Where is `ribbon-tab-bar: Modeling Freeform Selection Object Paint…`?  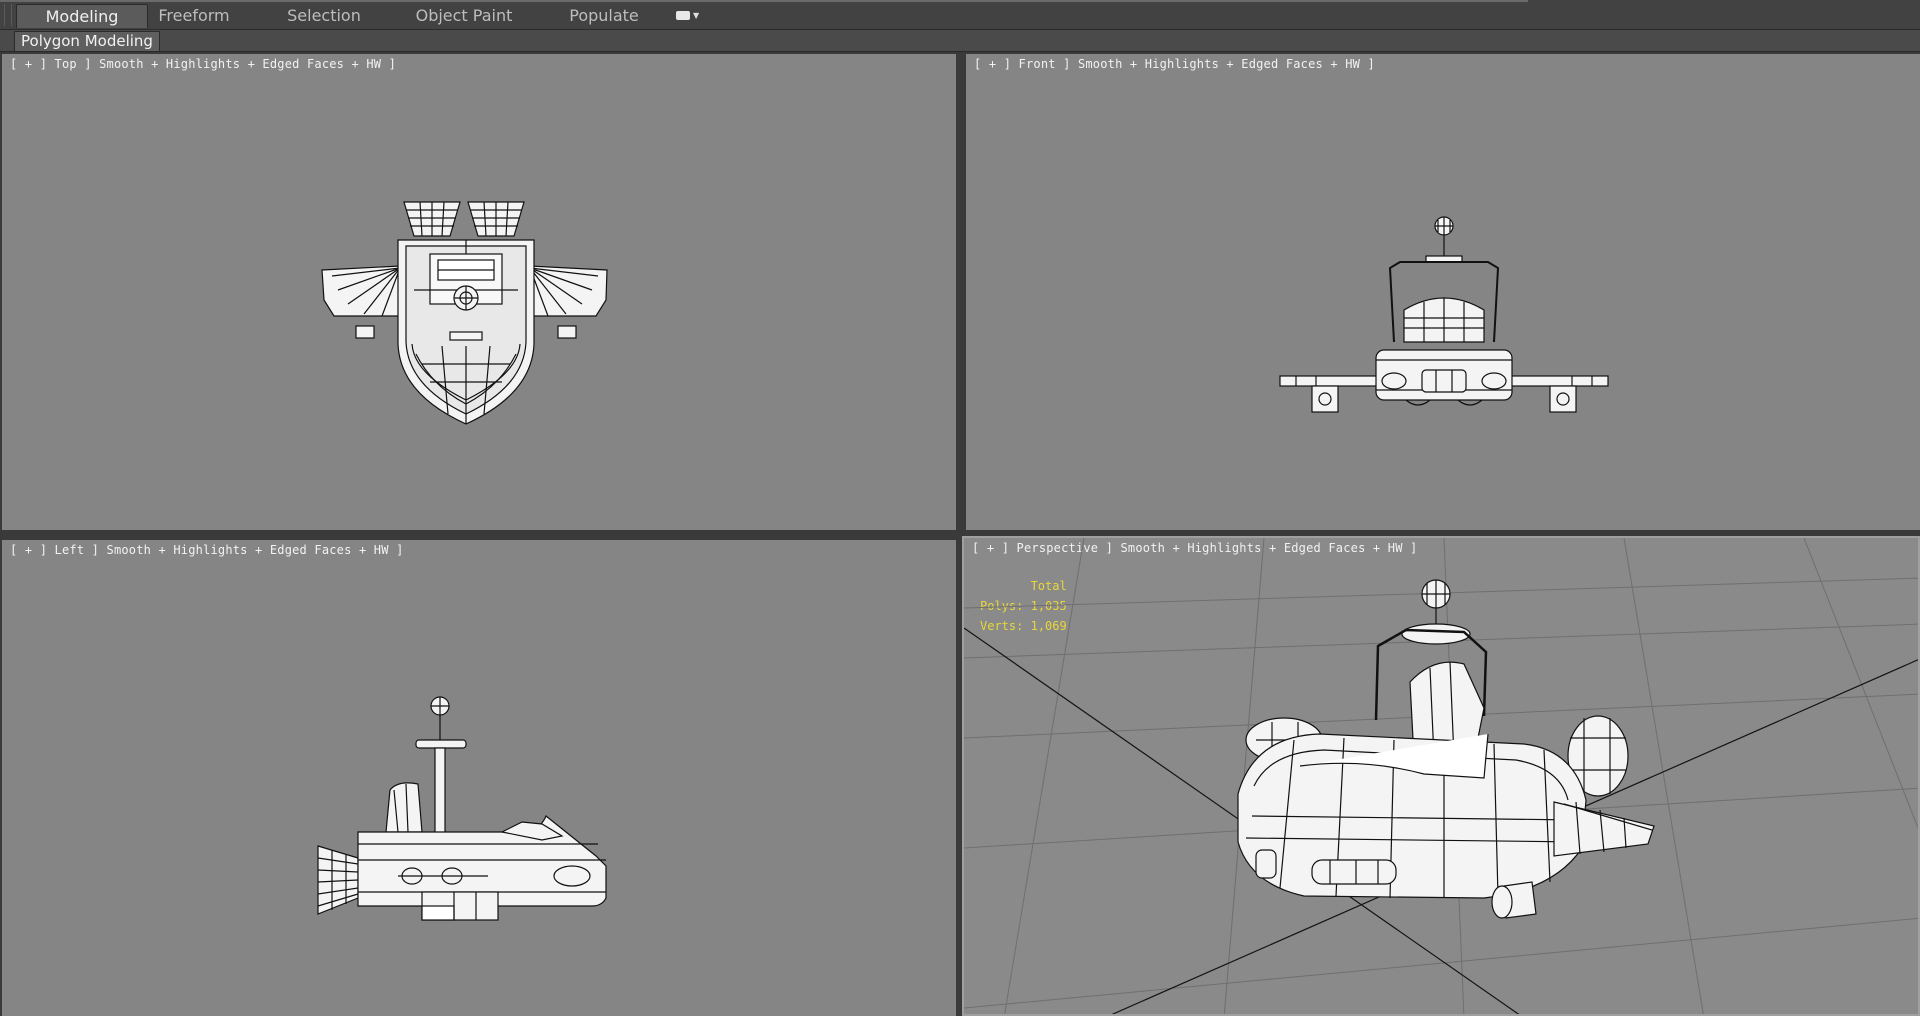
ribbon-tab-bar: Modeling Freeform Selection Object Paint… is located at coordinates (960, 15).